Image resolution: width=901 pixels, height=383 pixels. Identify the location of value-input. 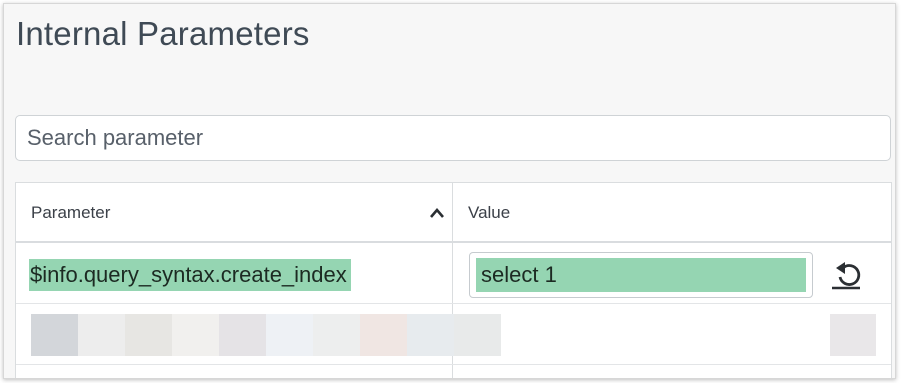
(641, 275).